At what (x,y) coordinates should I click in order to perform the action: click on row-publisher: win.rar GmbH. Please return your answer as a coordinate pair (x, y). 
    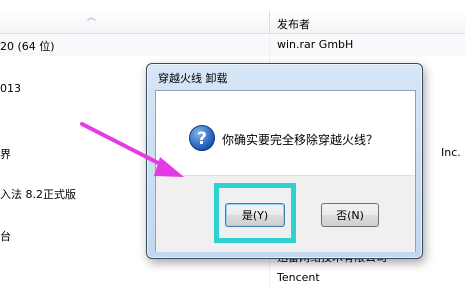
    Looking at the image, I should click on (315, 44).